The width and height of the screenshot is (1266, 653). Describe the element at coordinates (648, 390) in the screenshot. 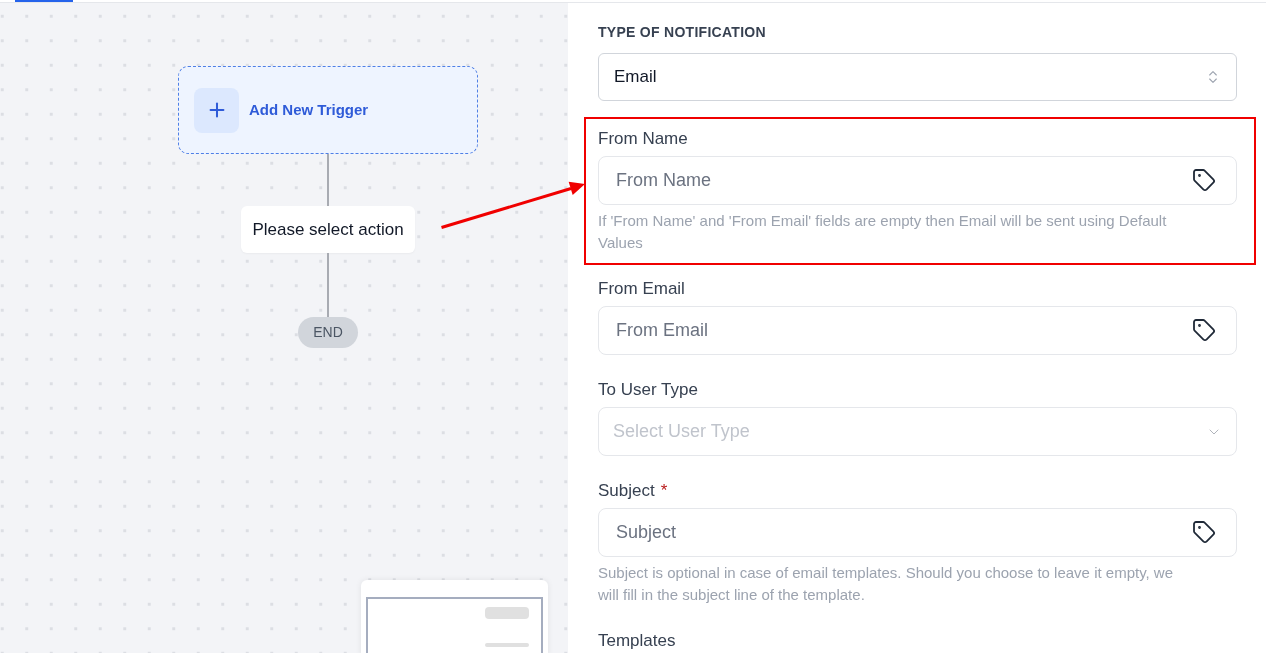

I see `field-label: To User Type` at that location.